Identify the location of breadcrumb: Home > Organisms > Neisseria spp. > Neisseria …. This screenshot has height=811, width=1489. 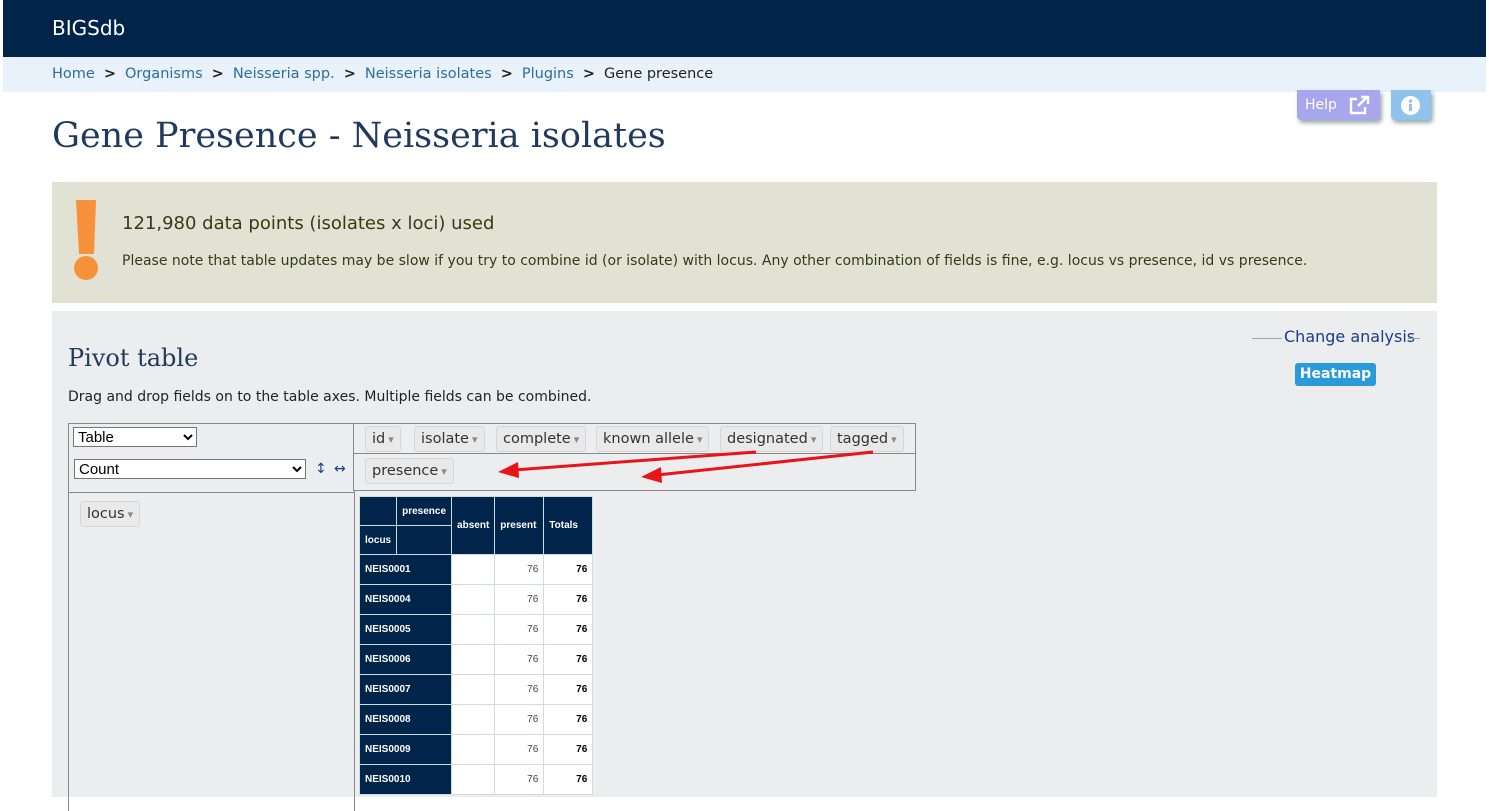
(382, 74).